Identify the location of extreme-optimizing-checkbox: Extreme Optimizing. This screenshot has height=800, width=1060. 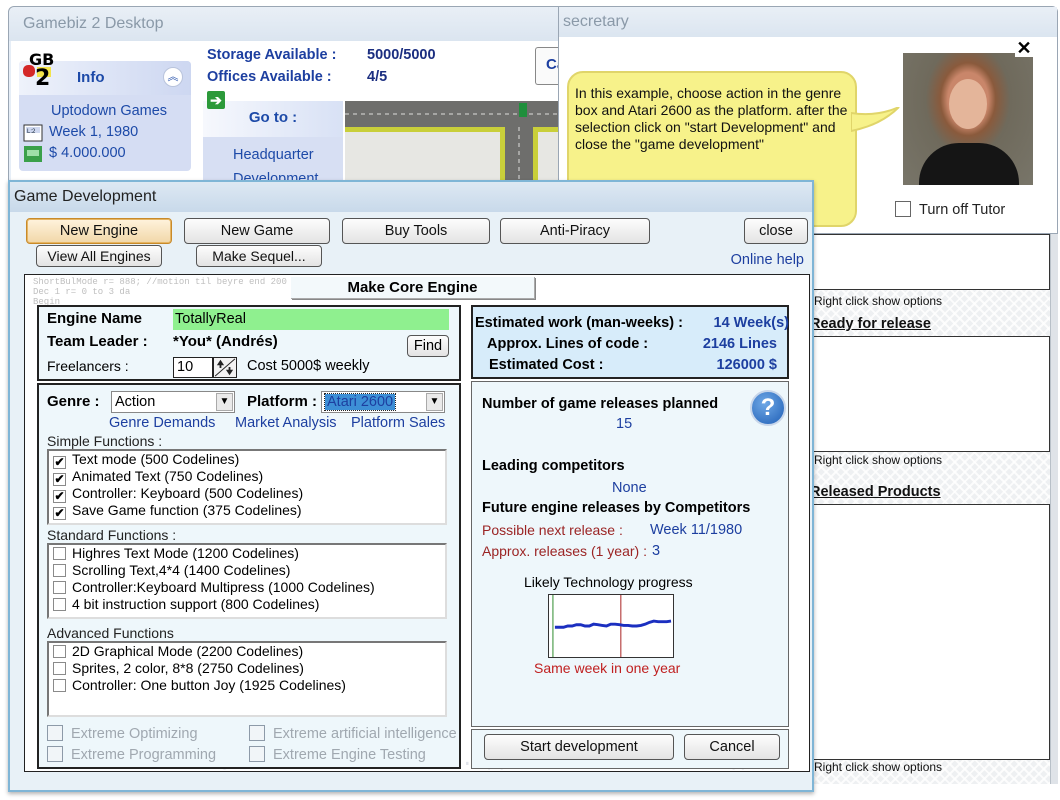
(122, 733).